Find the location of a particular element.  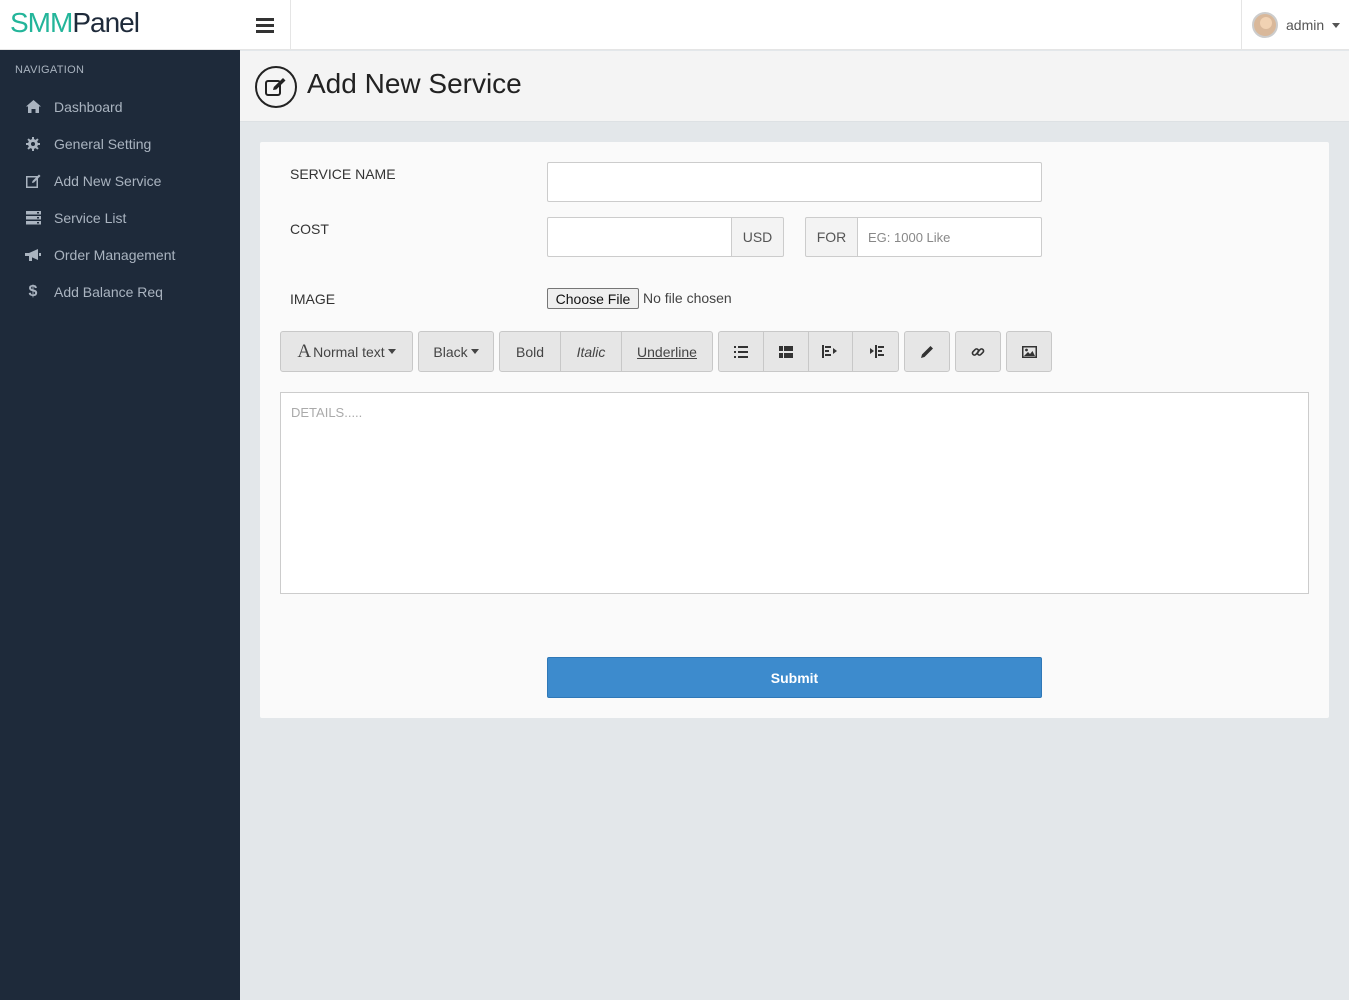

insert-image-button is located at coordinates (1029, 351).